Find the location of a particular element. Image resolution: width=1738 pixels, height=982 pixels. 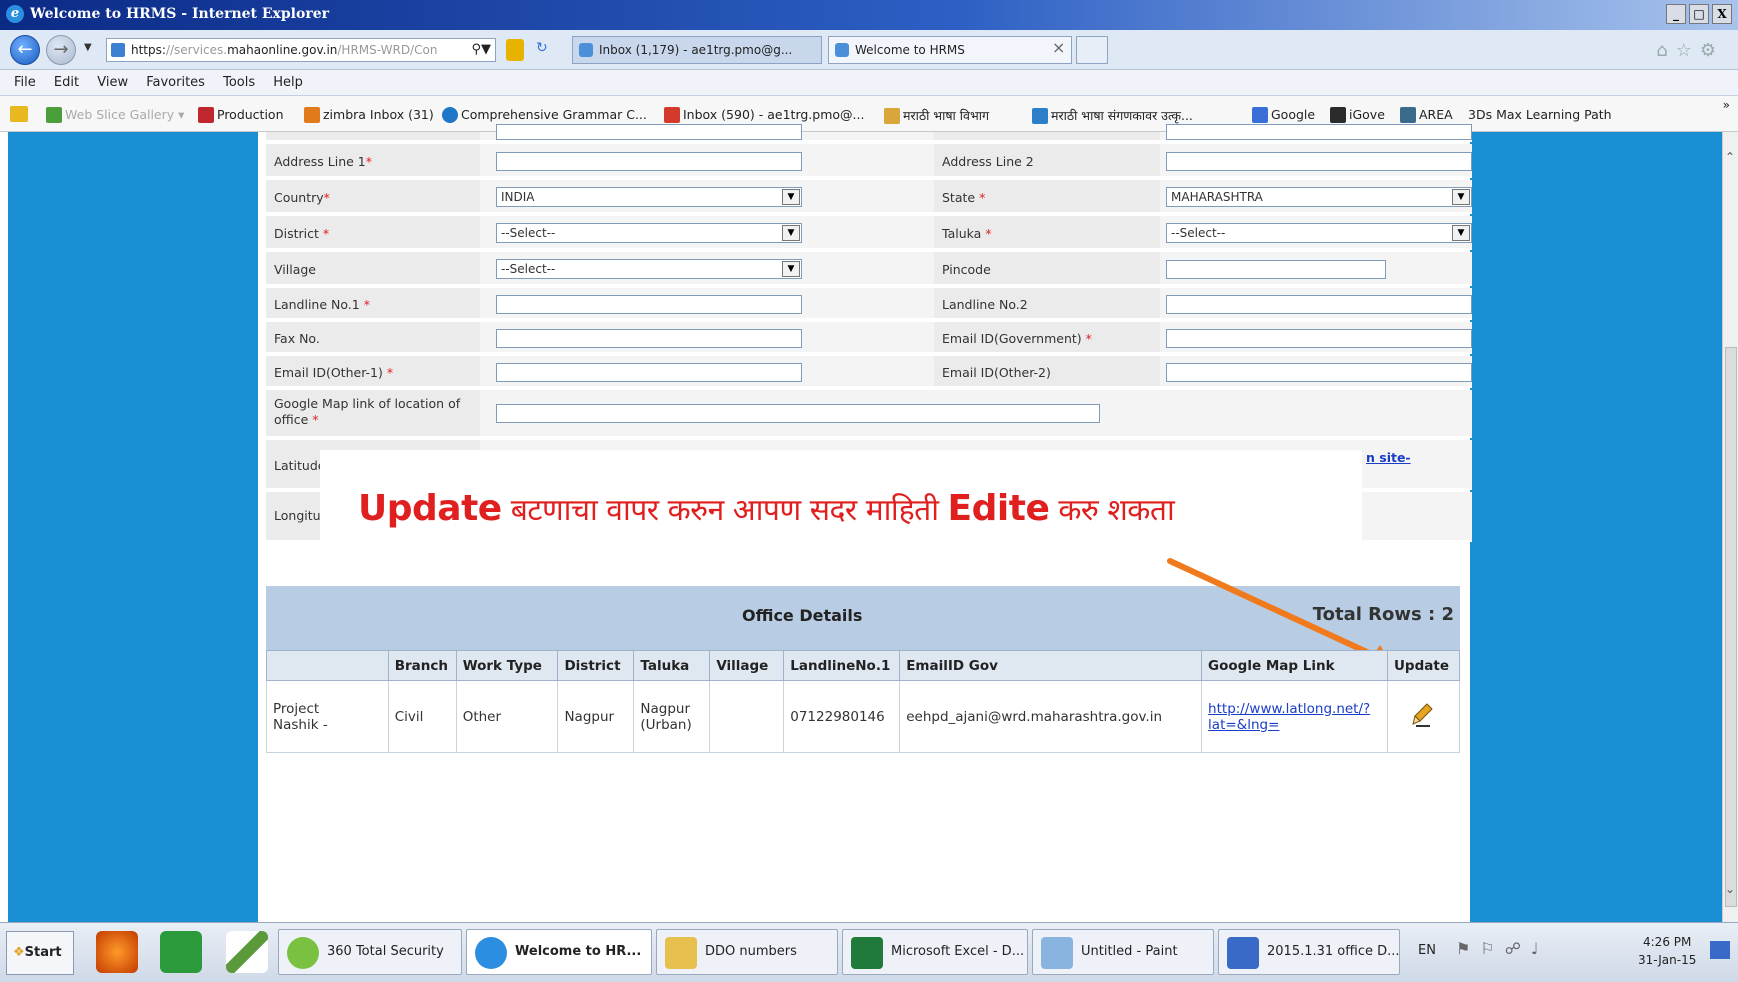

fav-zimbra: zimbra Inbox (31) is located at coordinates (369, 115).